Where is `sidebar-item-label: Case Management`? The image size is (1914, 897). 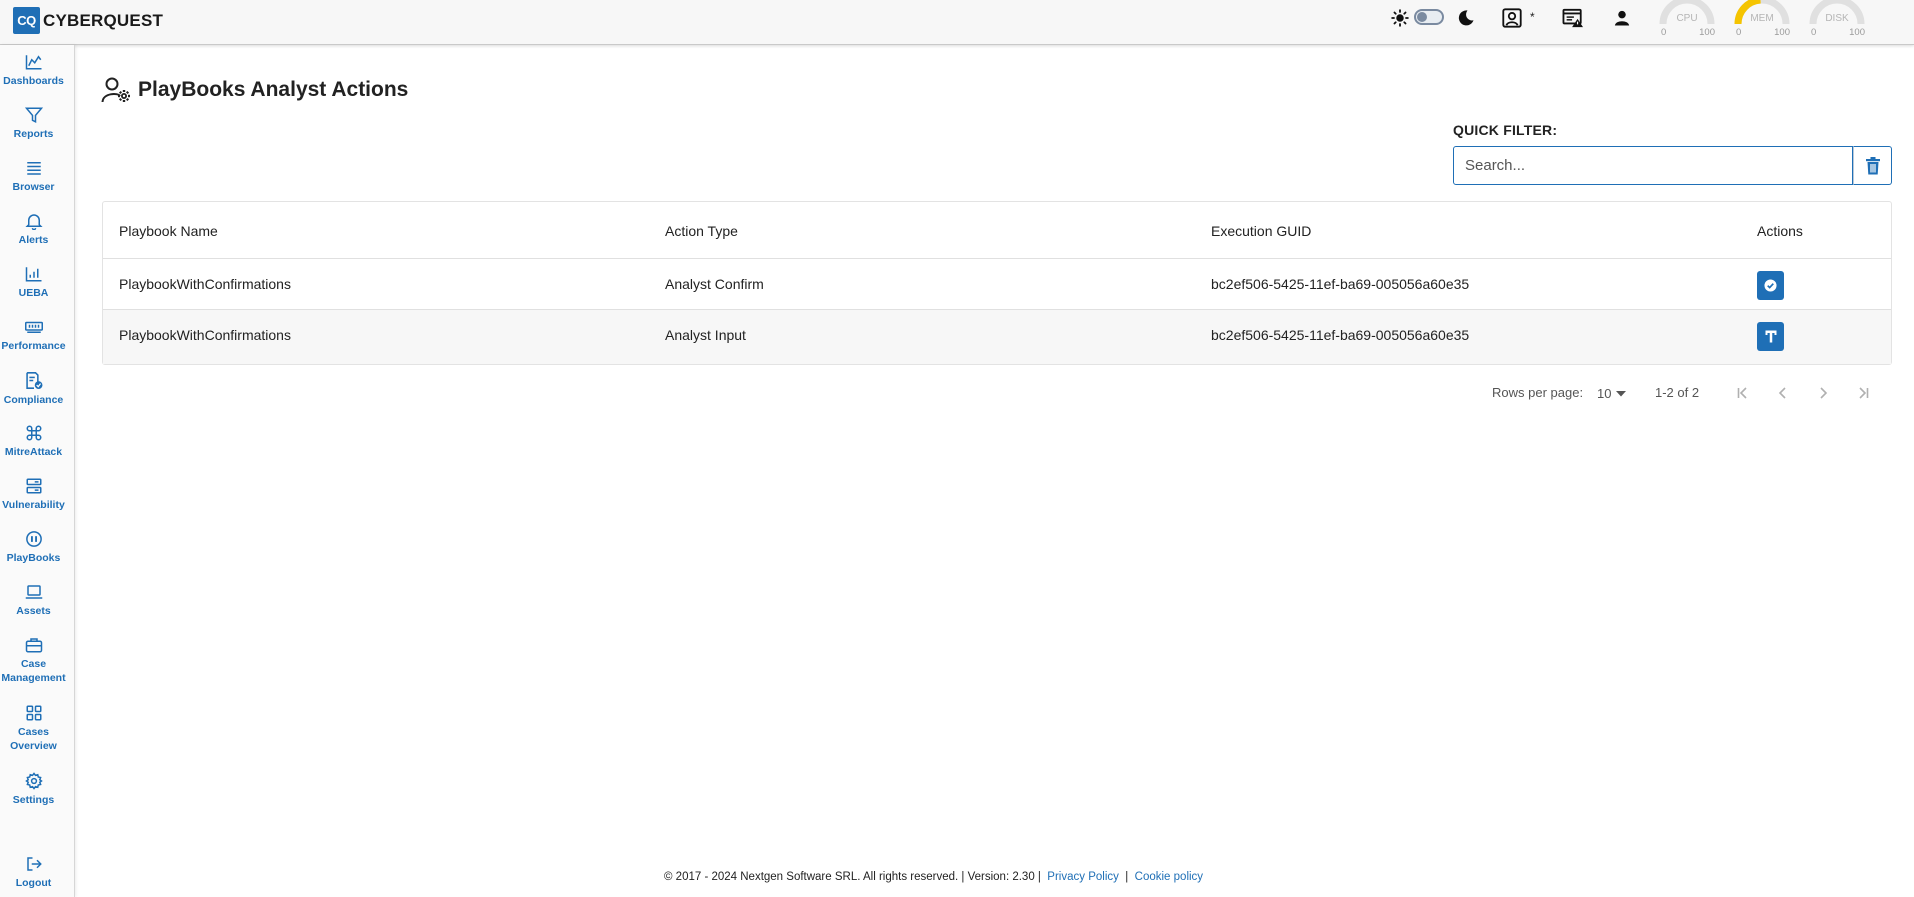 sidebar-item-label: Case Management is located at coordinates (33, 671).